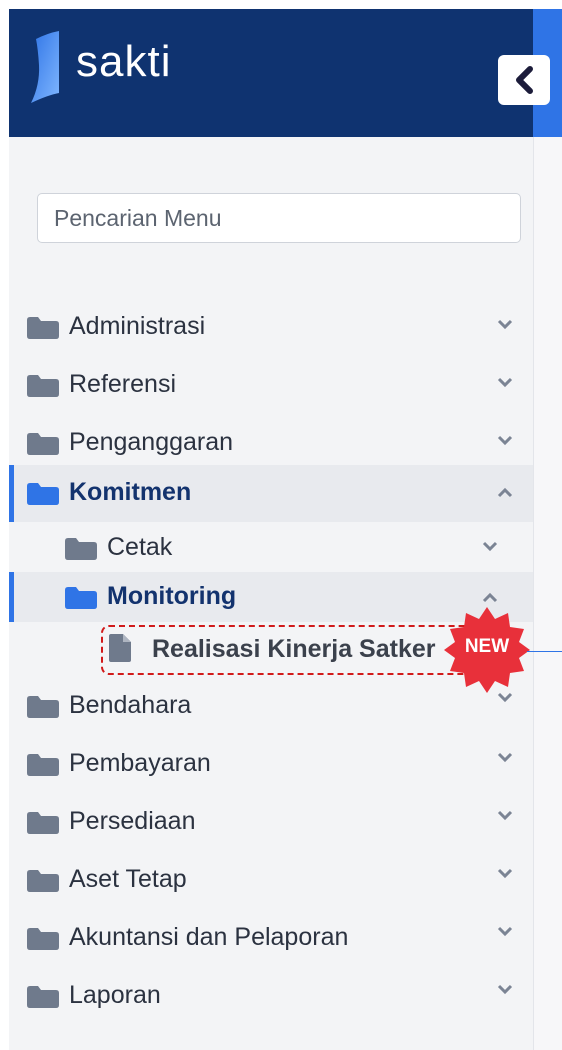 The image size is (562, 1050). Describe the element at coordinates (172, 596) in the screenshot. I see `sidebar-item-label: Monitoring` at that location.